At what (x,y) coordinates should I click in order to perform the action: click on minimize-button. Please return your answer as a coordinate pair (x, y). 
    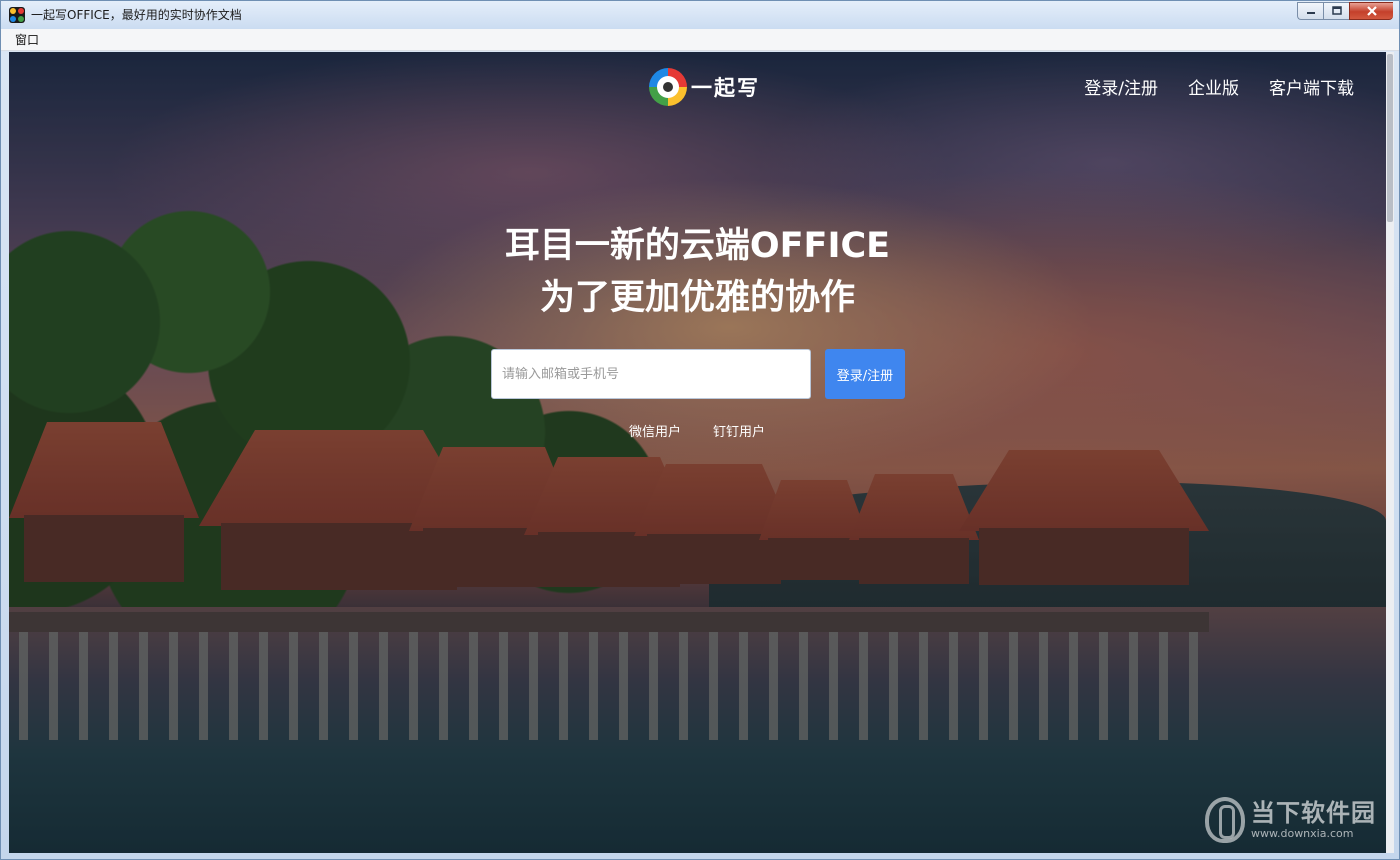
    Looking at the image, I should click on (1310, 11).